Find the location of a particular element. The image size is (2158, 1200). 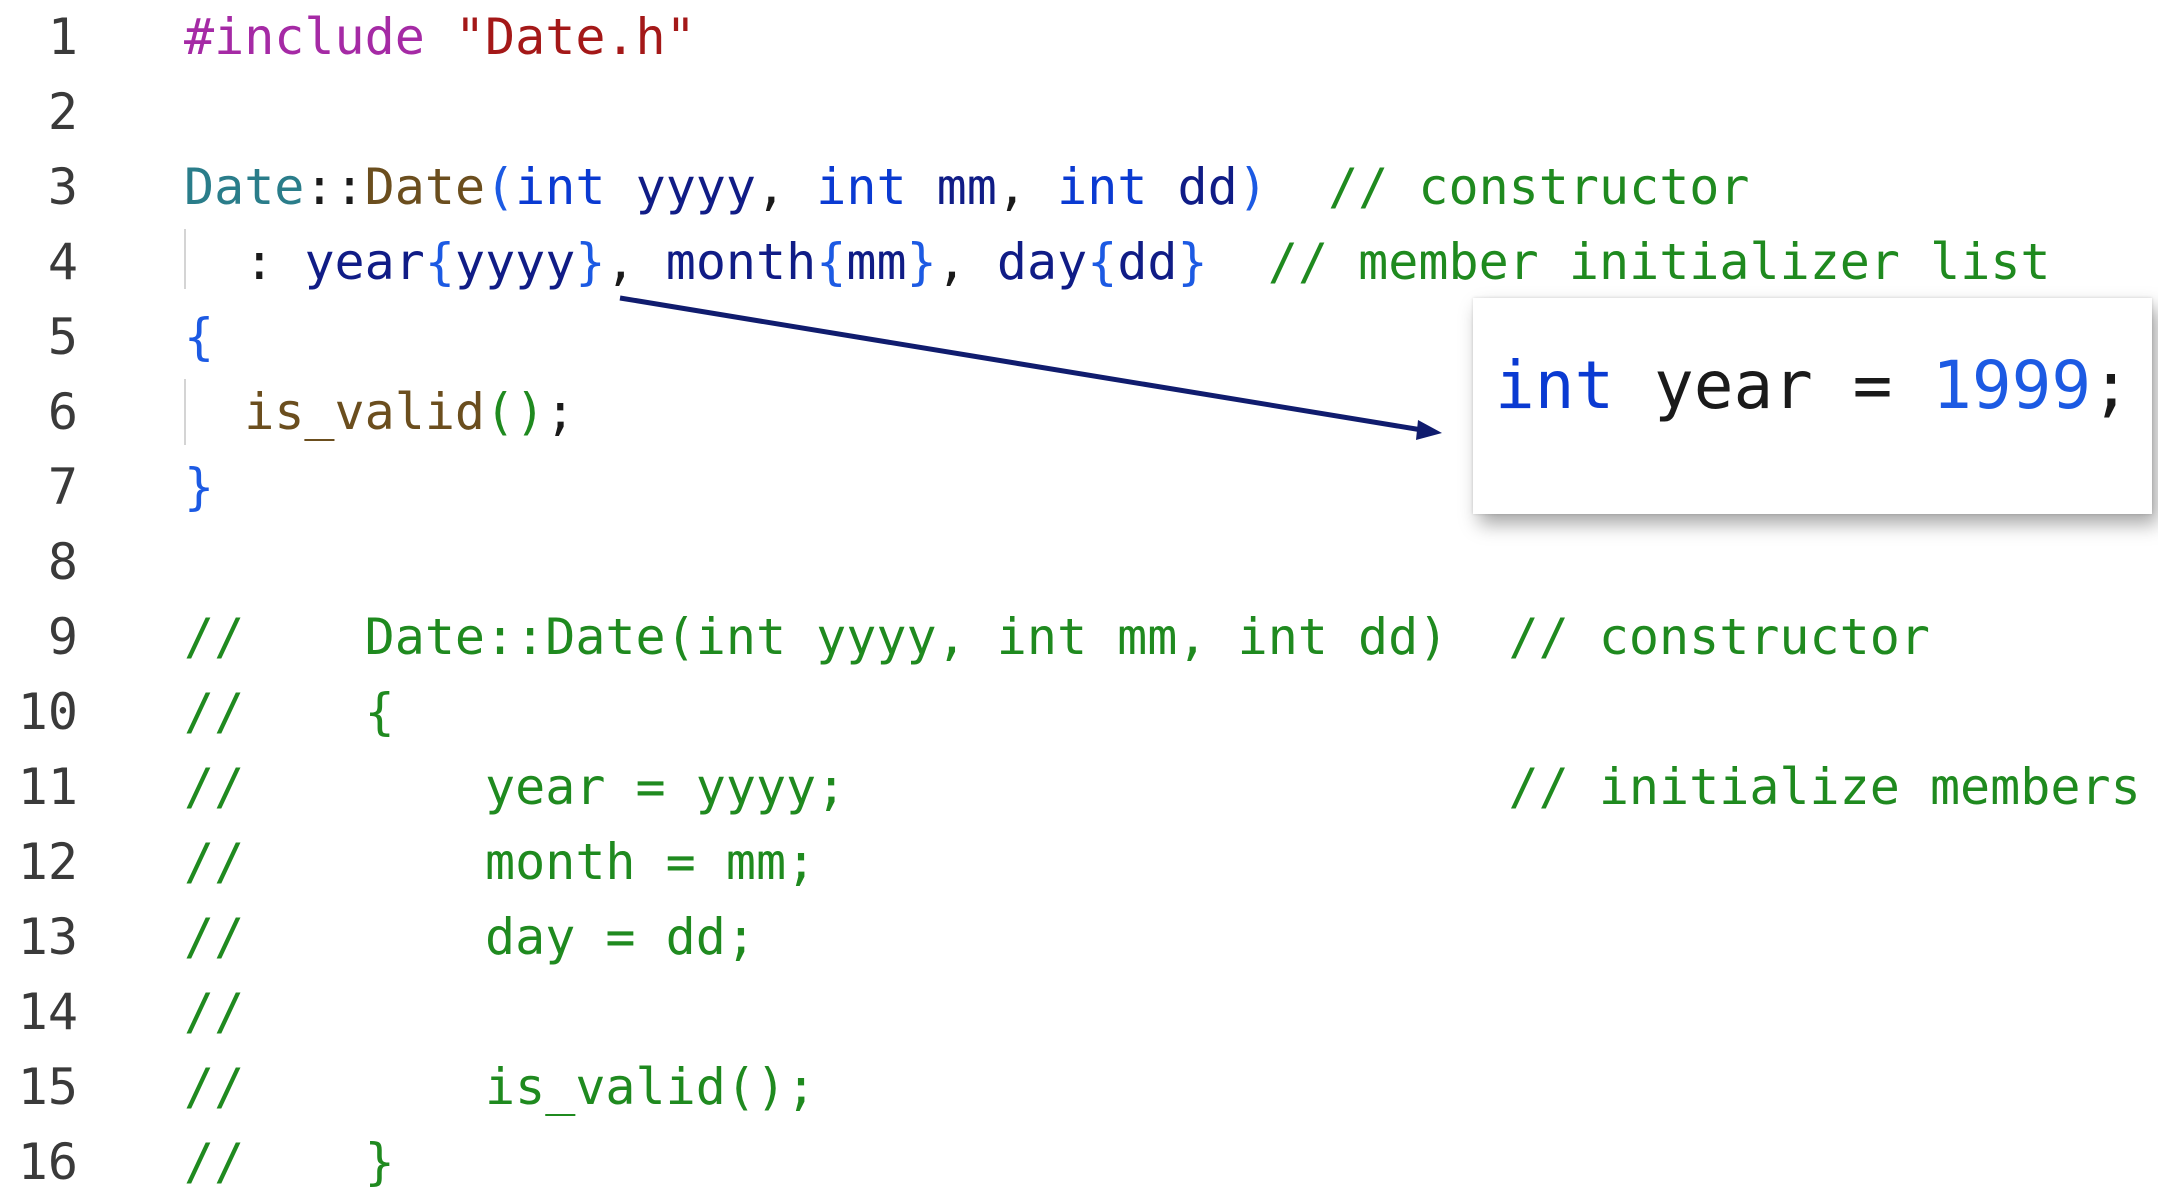

code-text: // { is located at coordinates (289, 712).